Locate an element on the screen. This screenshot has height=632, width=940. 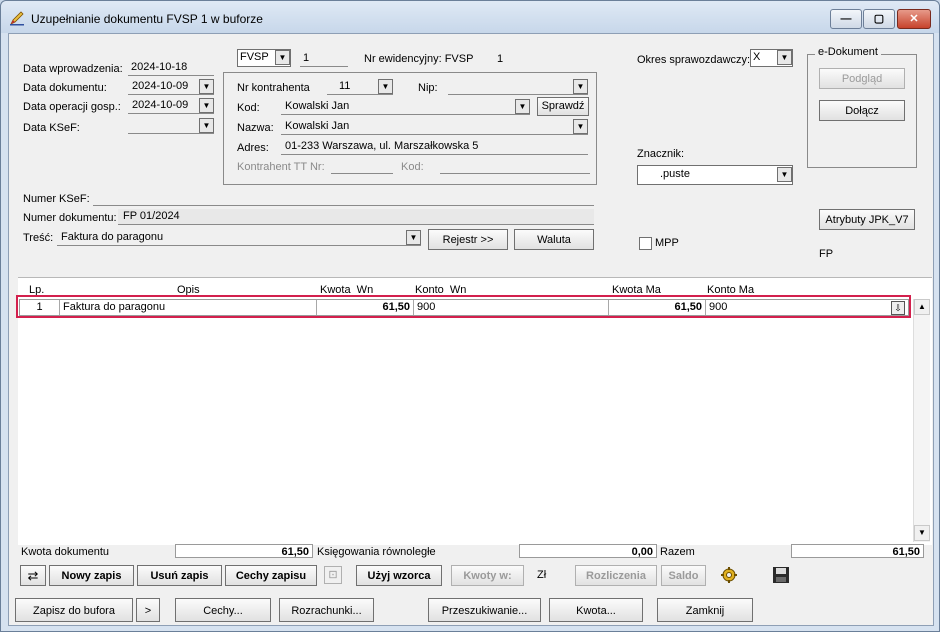
rozliczenia-button: Rozliczenia is located at coordinates (616, 575).